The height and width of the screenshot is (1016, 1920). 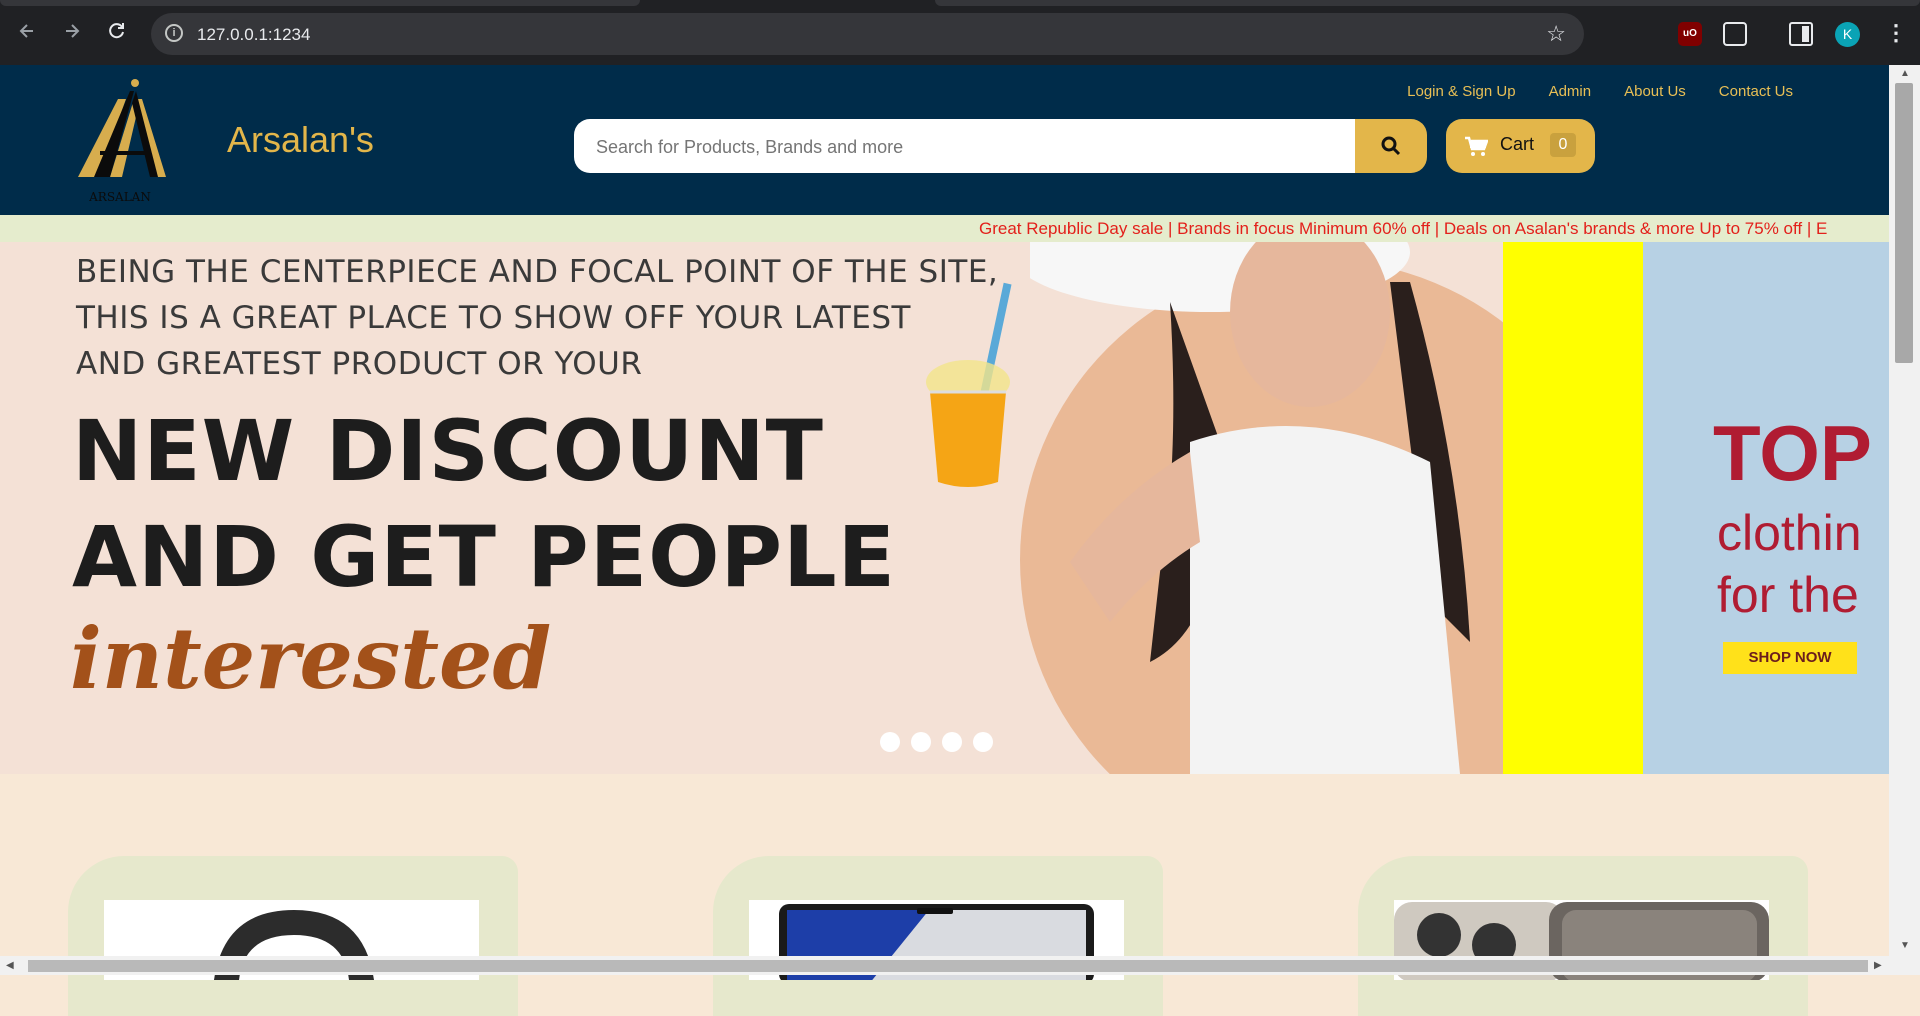 I want to click on address-bar: i 127.0.0.1:1234 ☆, so click(x=867, y=34).